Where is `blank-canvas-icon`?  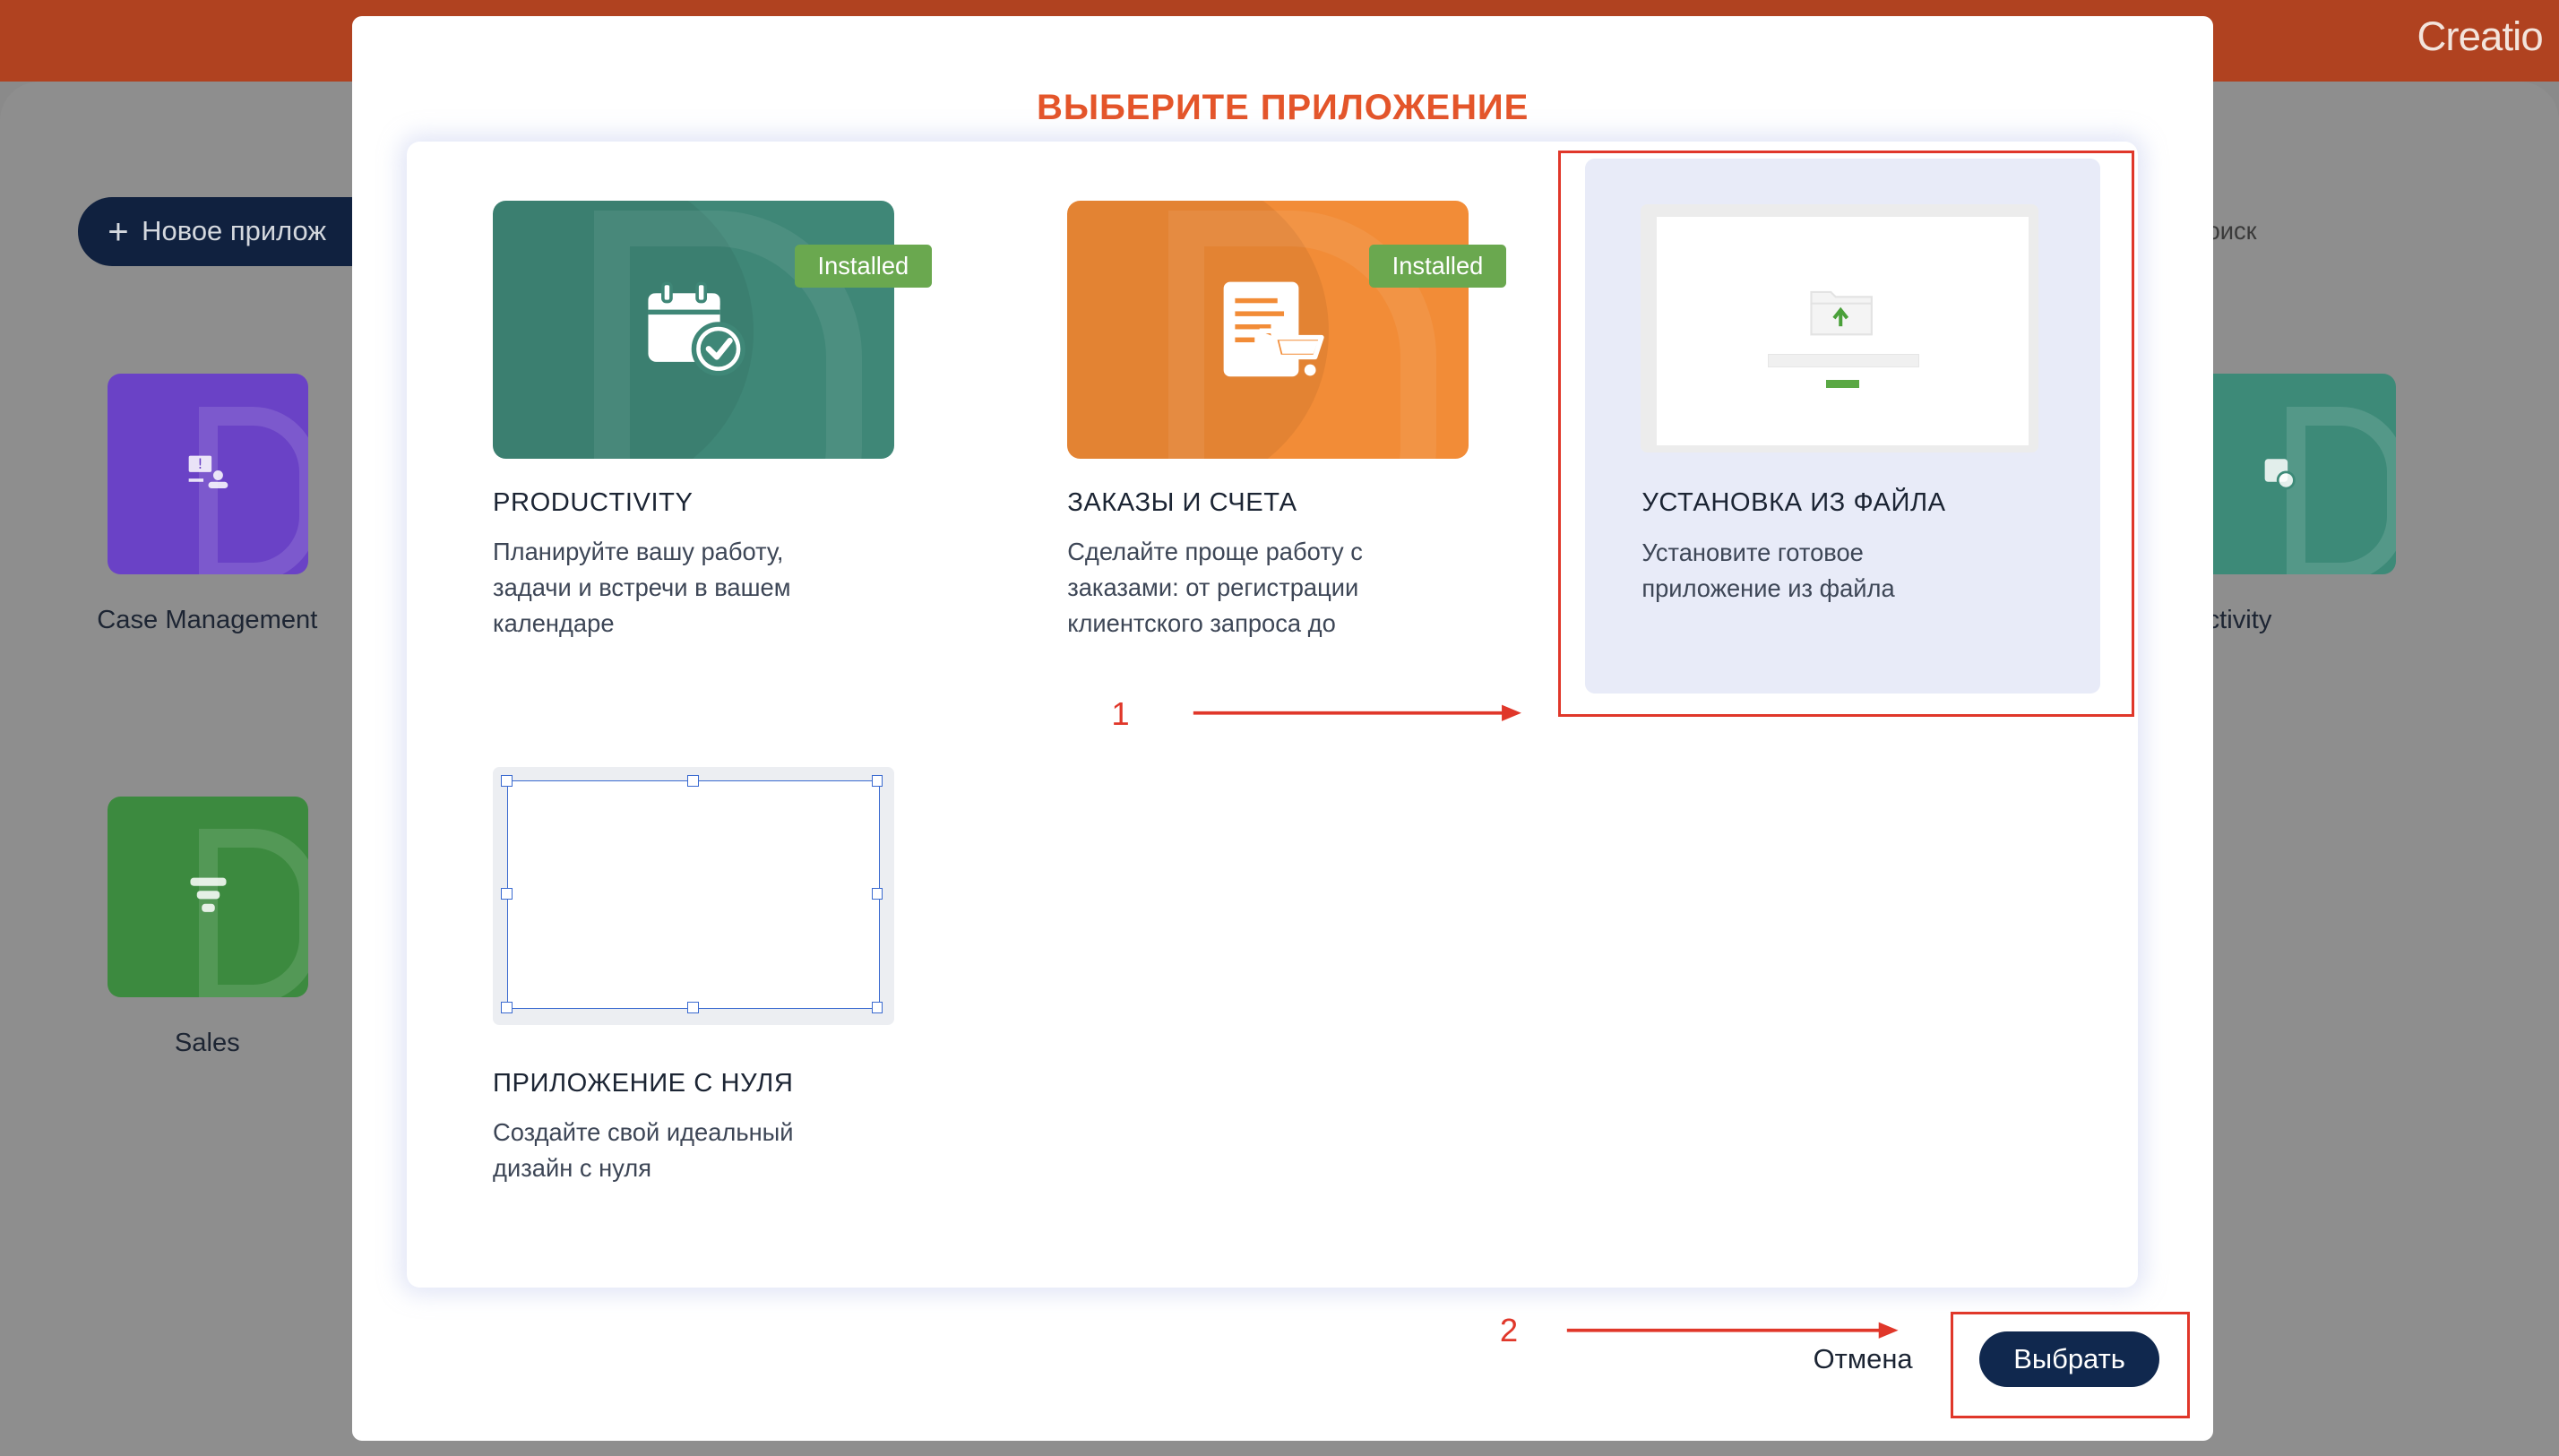 blank-canvas-icon is located at coordinates (693, 894).